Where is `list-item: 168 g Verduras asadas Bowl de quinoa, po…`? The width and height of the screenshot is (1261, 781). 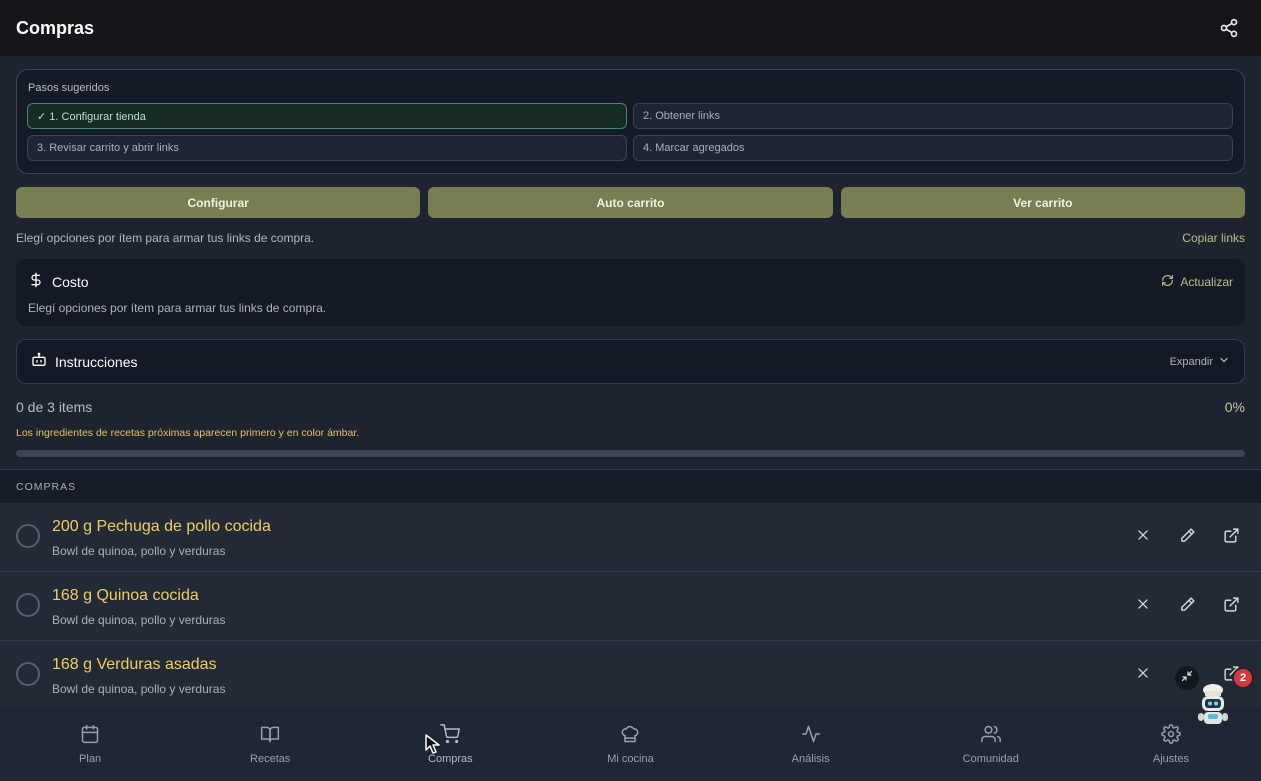
list-item: 168 g Verduras asadas Bowl de quinoa, po… is located at coordinates (630, 675).